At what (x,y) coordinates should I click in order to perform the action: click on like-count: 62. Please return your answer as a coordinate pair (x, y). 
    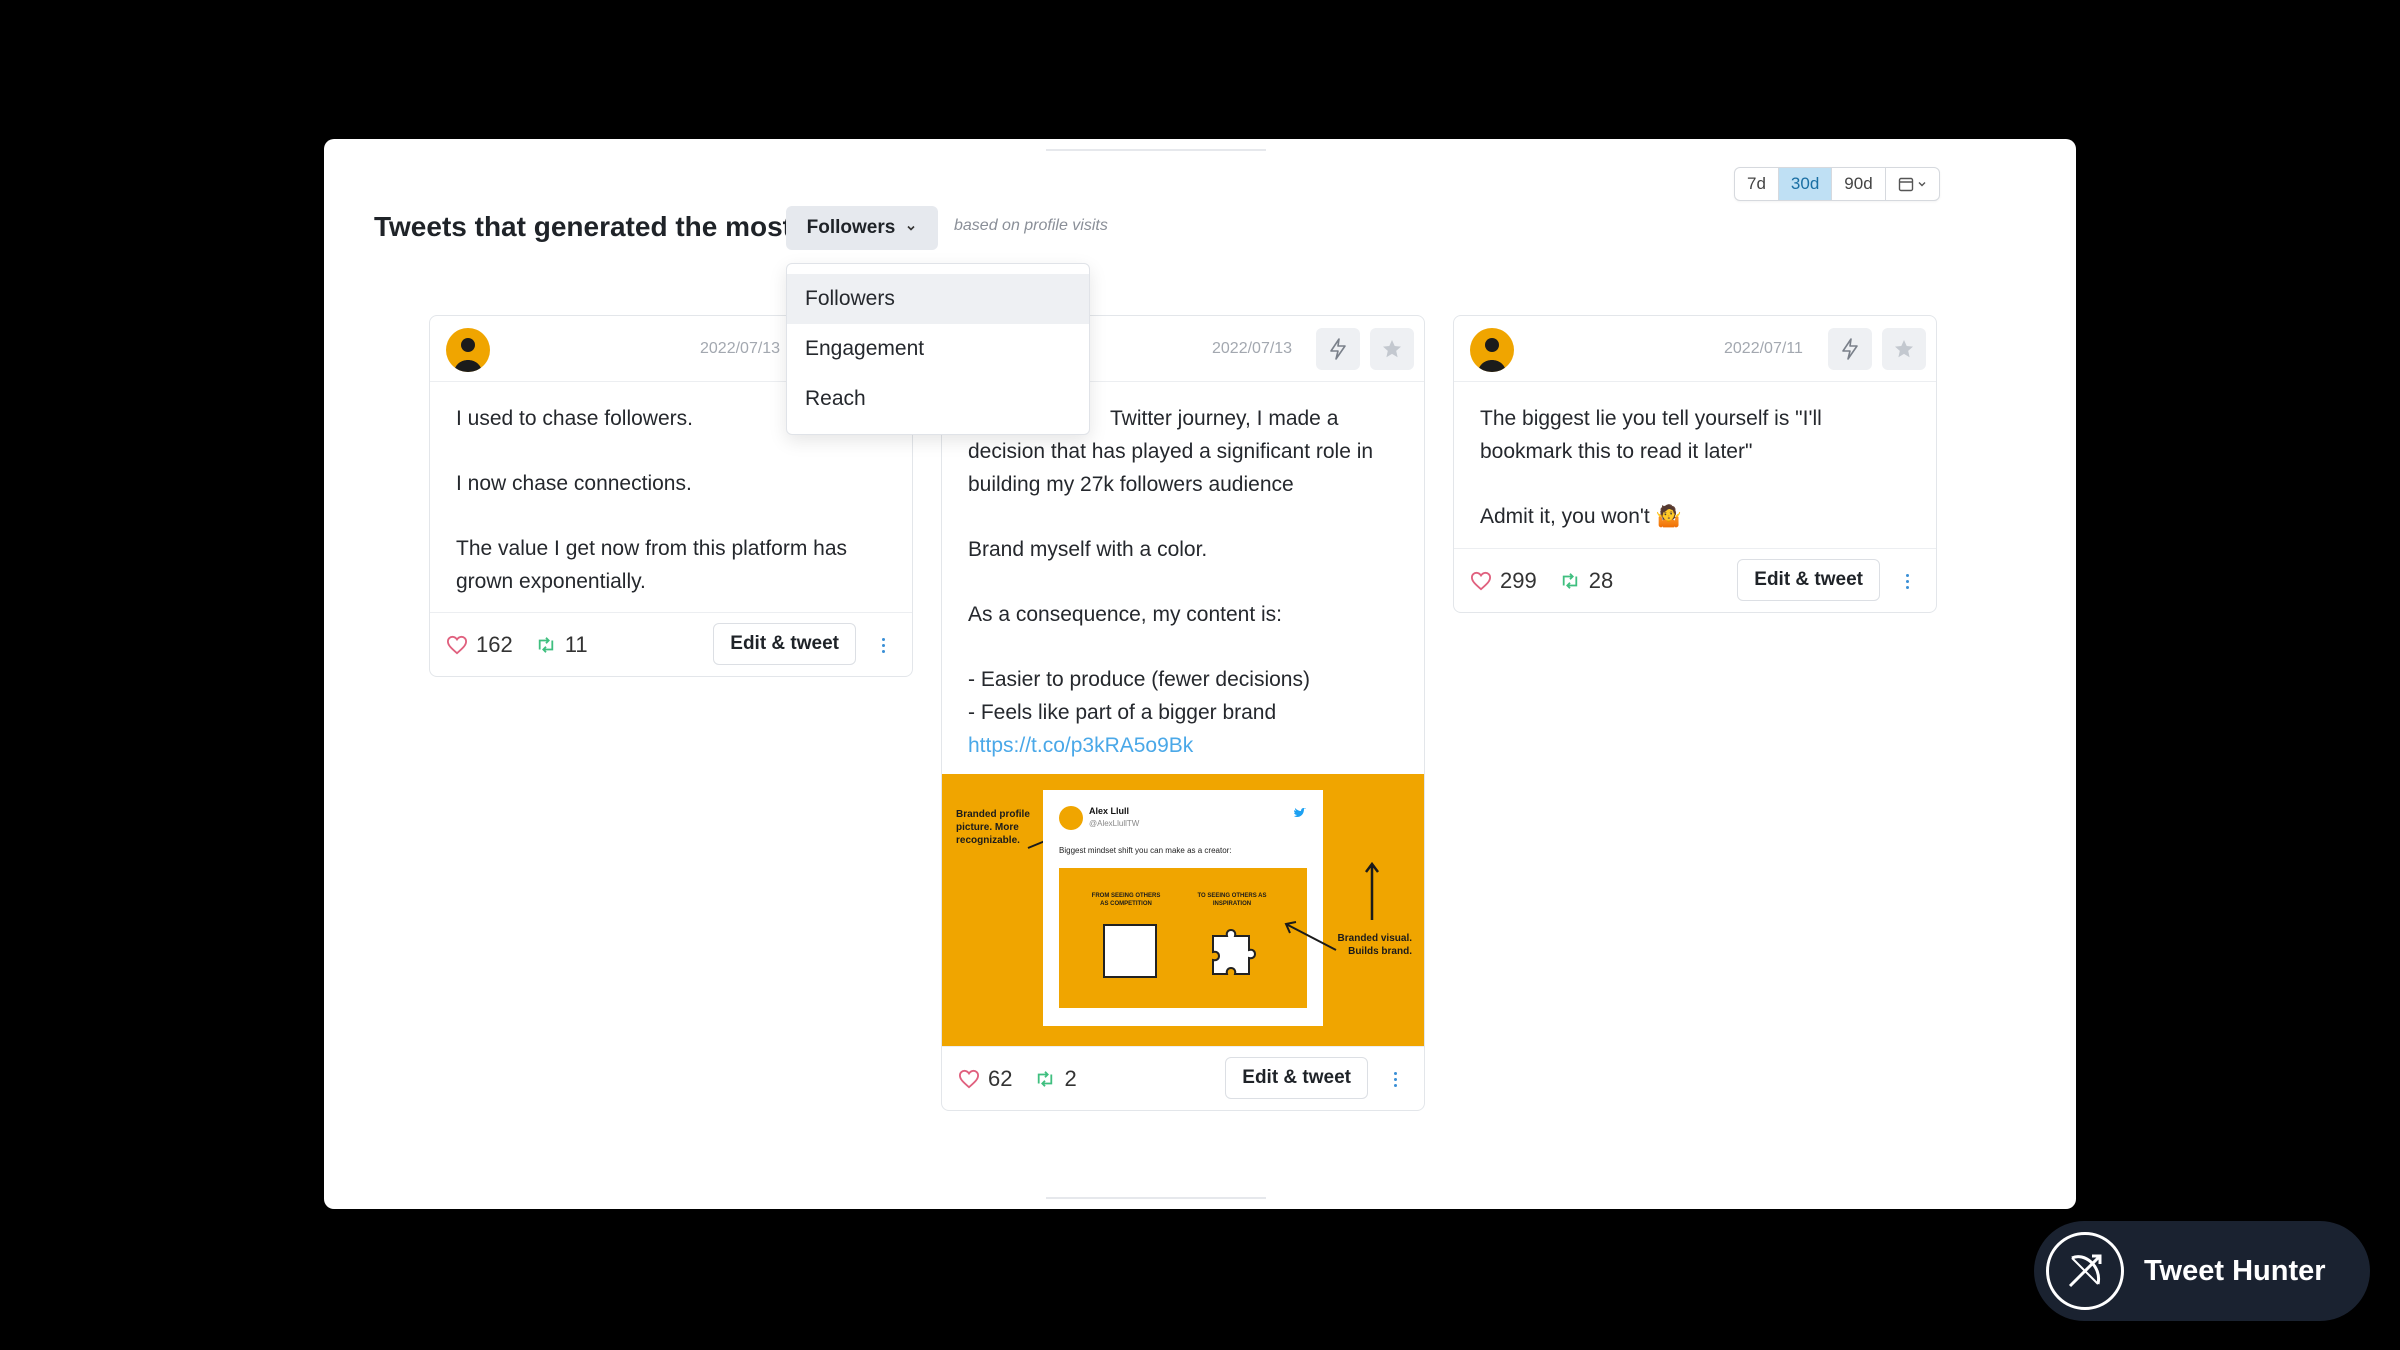
    Looking at the image, I should click on (1000, 1078).